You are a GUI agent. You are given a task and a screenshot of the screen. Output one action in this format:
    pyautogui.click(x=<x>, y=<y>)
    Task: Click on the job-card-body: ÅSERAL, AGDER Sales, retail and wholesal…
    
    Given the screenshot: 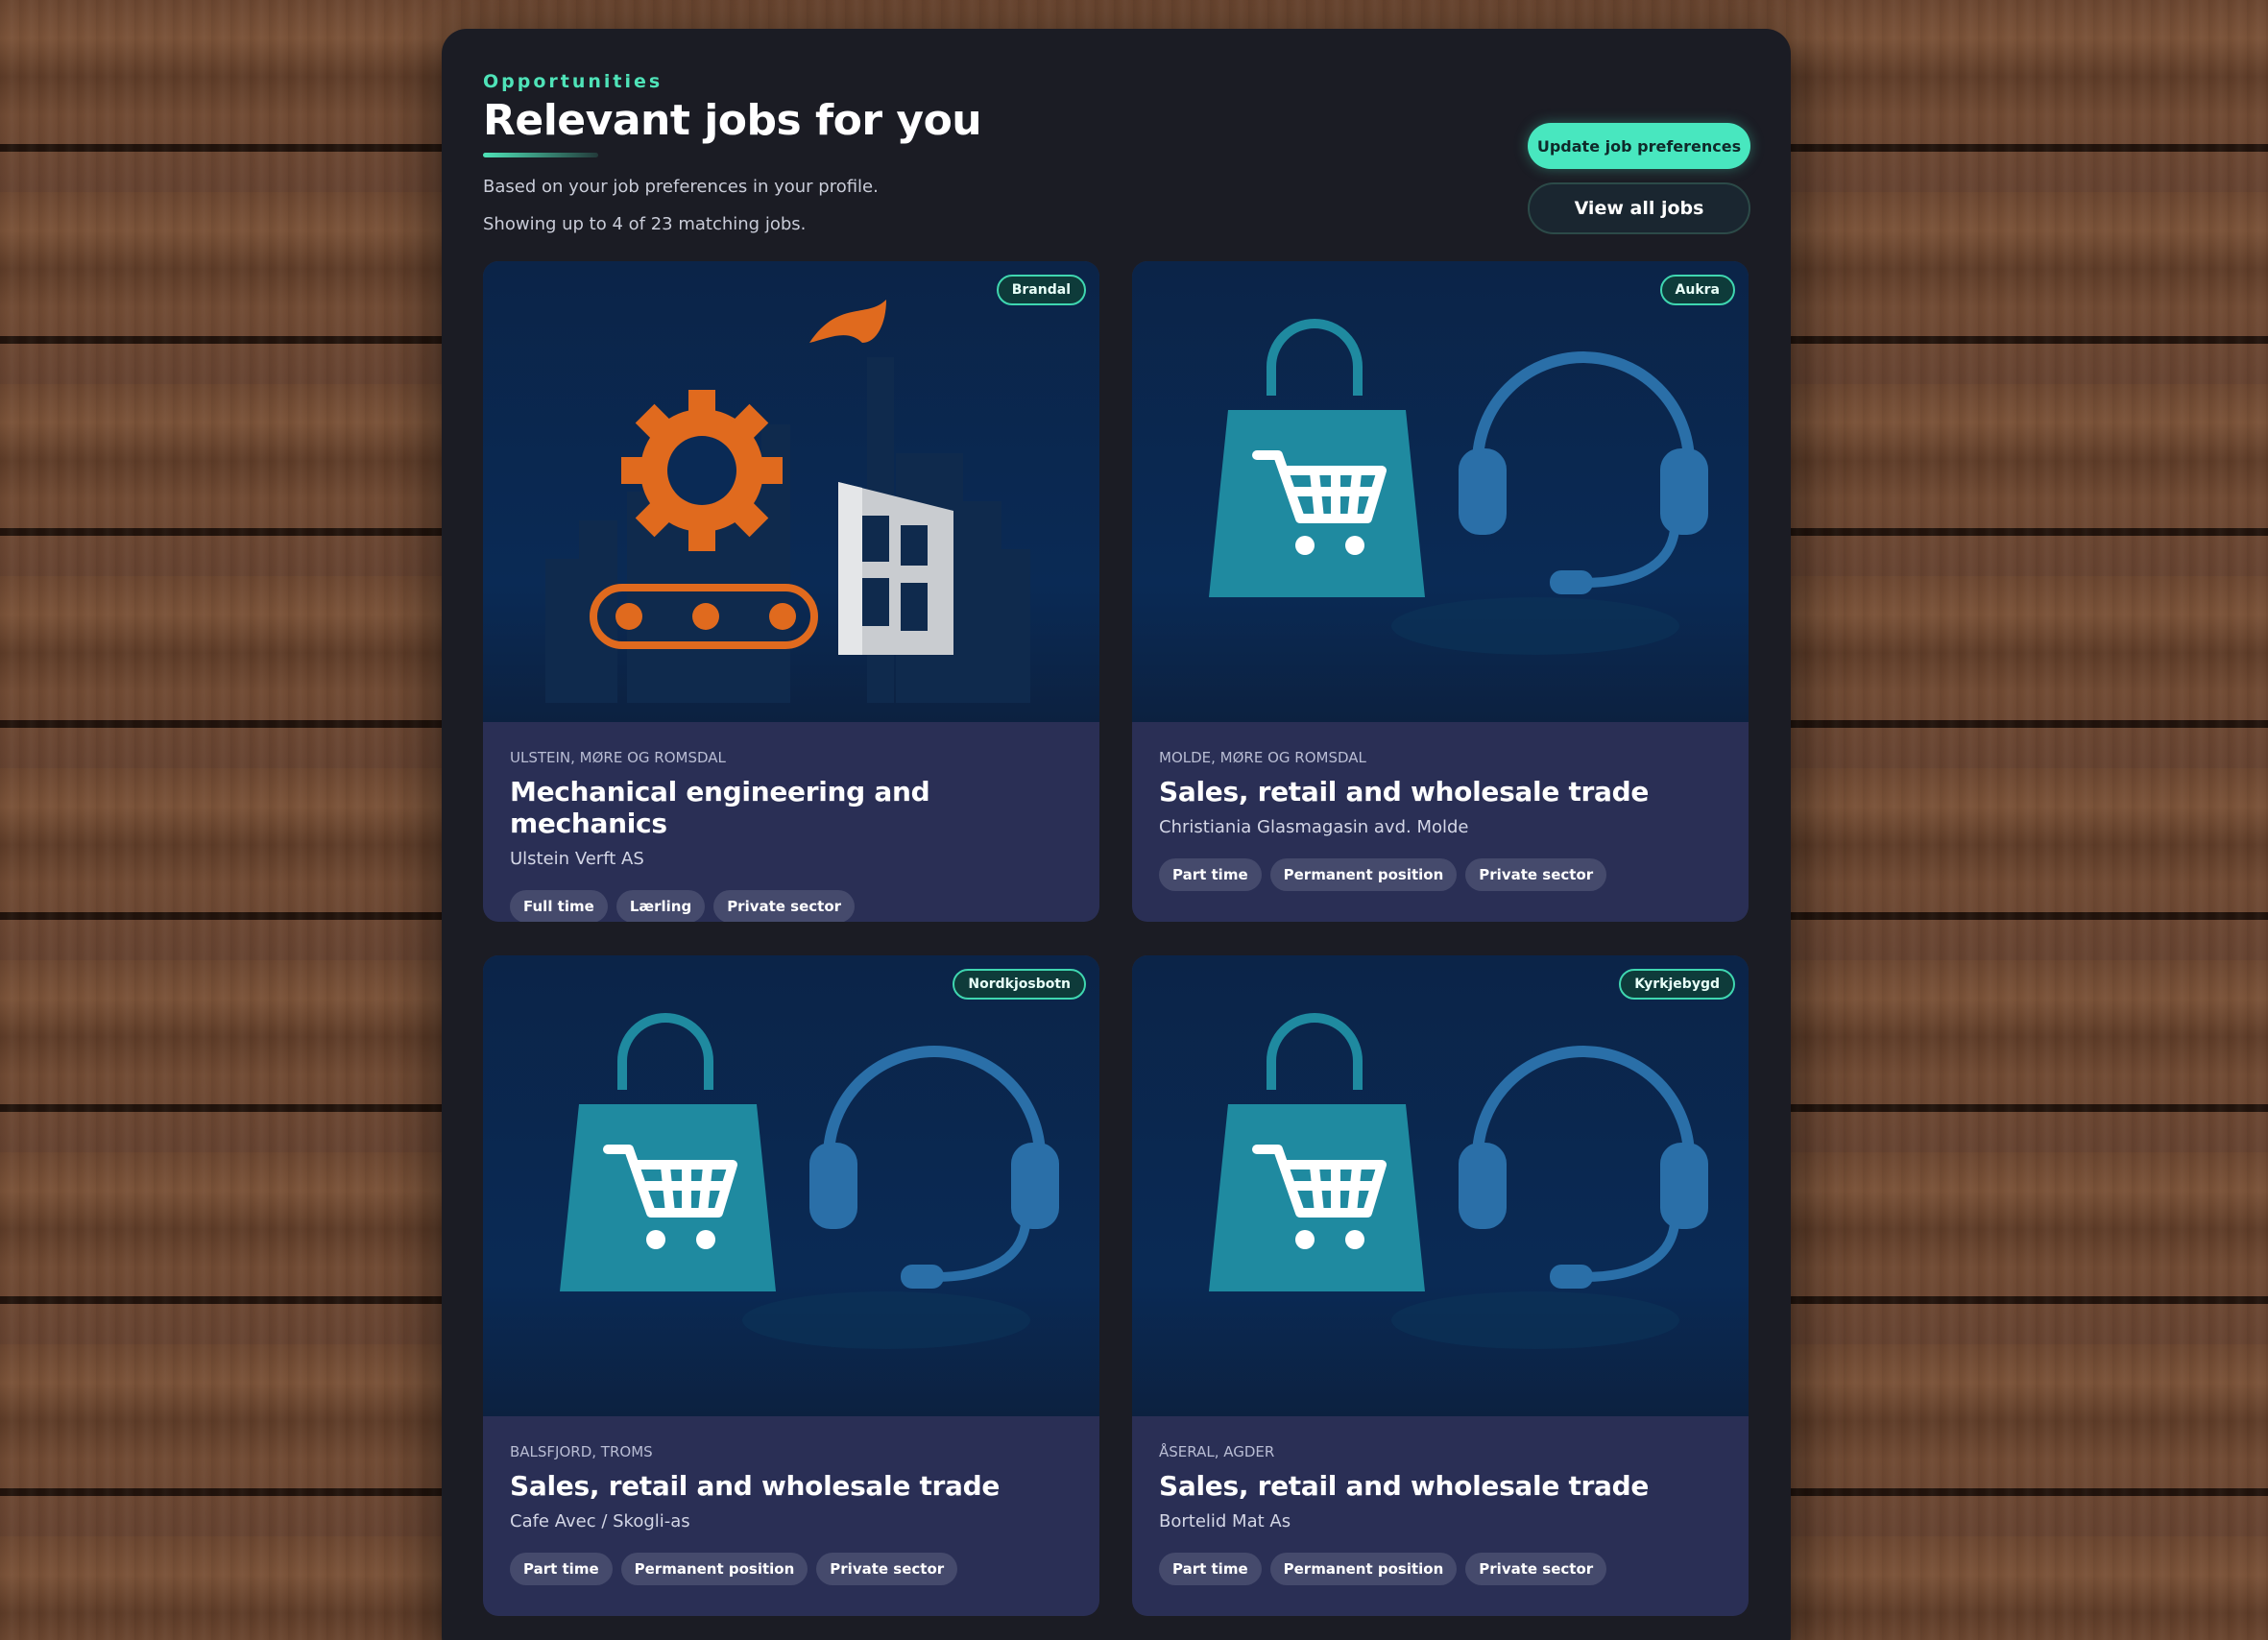 What is the action you would take?
    pyautogui.click(x=1441, y=1516)
    